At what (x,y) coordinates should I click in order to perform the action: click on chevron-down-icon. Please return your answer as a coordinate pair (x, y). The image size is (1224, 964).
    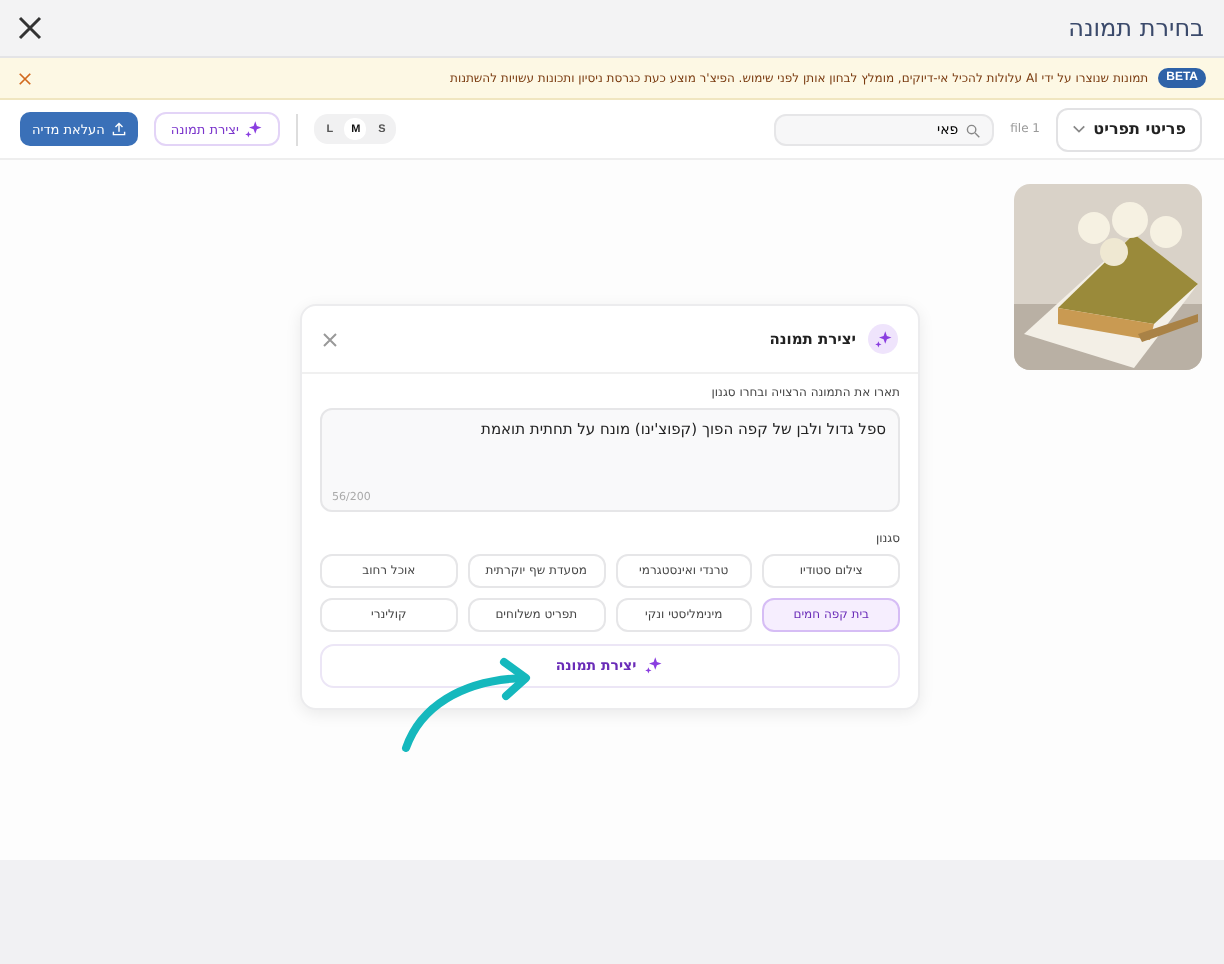
    Looking at the image, I should click on (1079, 129).